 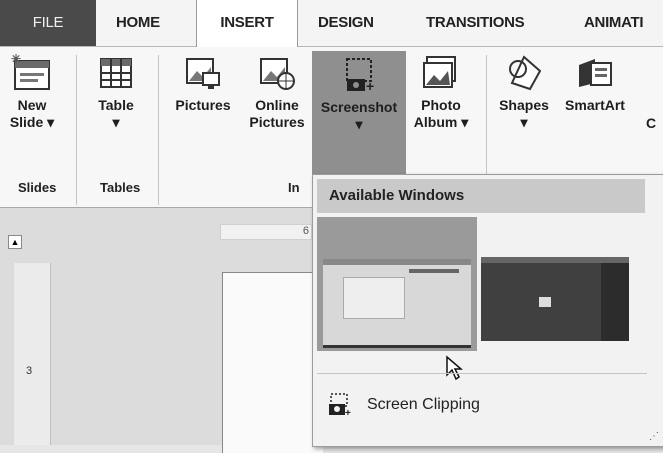 What do you see at coordinates (524, 105) in the screenshot?
I see `shapes-label-1: Shapes` at bounding box center [524, 105].